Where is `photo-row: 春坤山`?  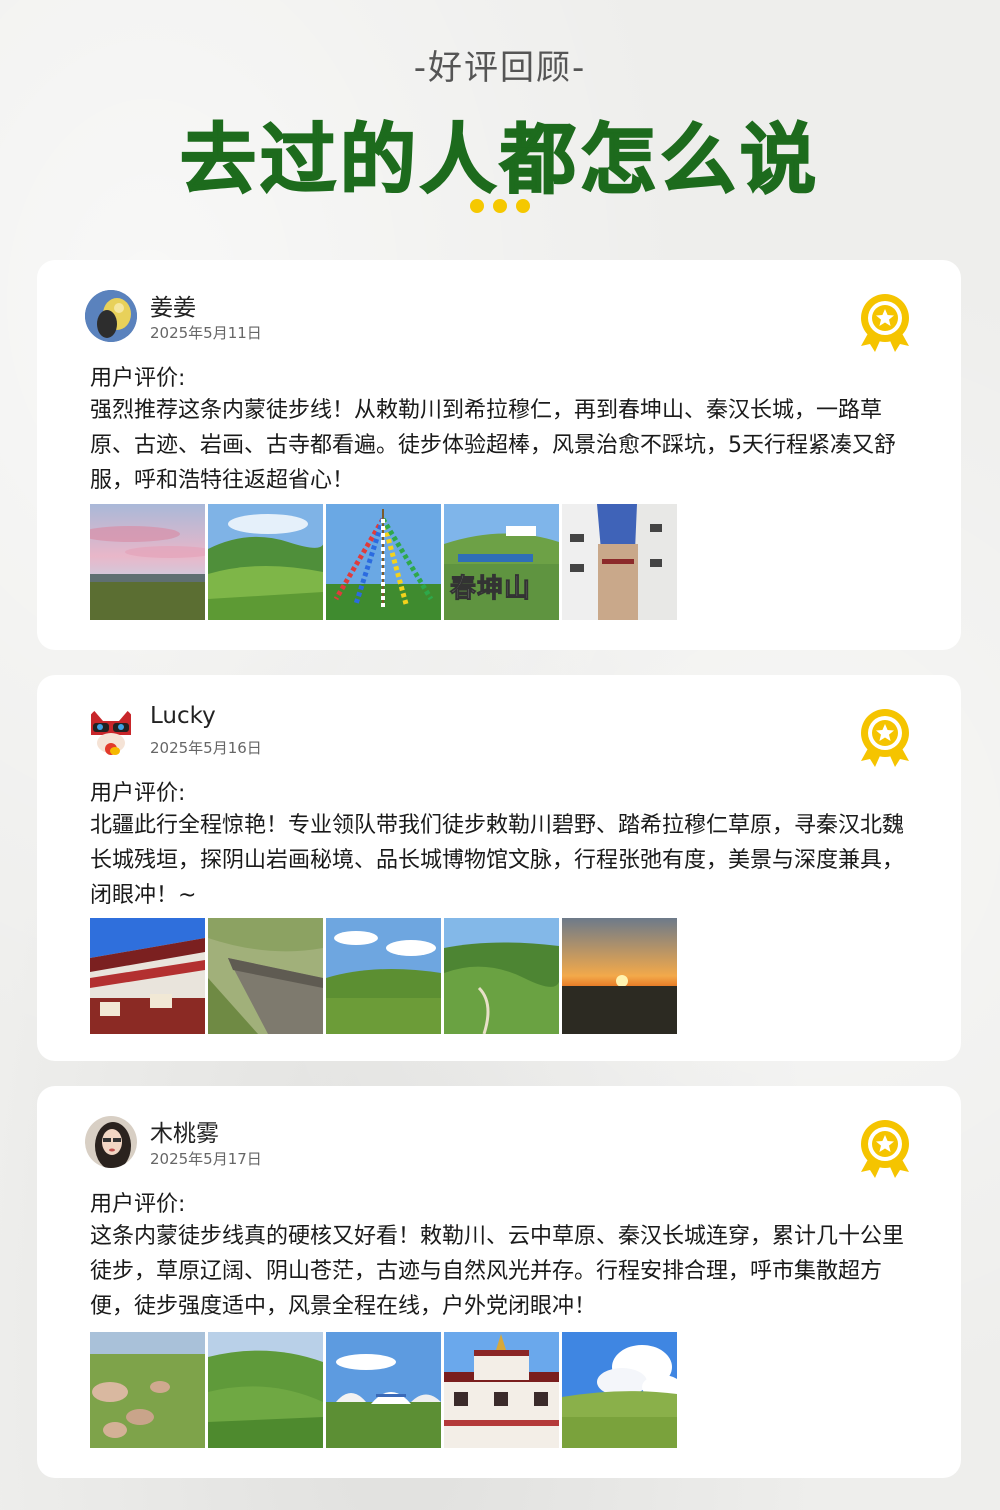 photo-row: 春坤山 is located at coordinates (383, 562).